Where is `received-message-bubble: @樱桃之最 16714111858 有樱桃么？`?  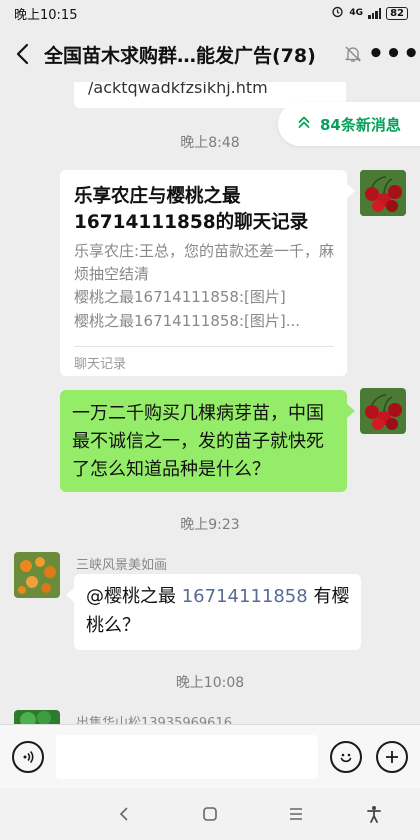
received-message-bubble: @樱桃之最 16714111858 有樱桃么？ is located at coordinates (217, 612).